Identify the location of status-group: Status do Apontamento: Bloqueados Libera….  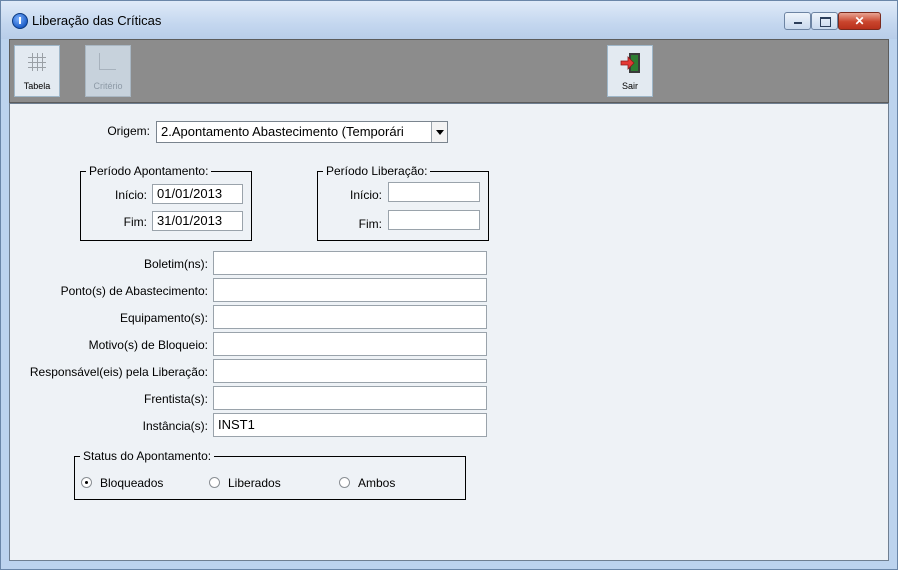
(270, 474).